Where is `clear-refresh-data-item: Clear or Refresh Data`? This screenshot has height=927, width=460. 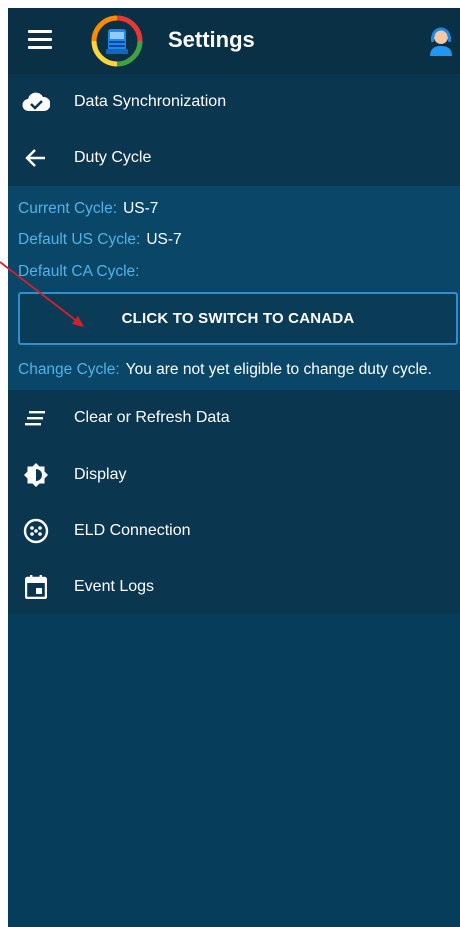
clear-refresh-data-item: Clear or Refresh Data is located at coordinates (234, 418).